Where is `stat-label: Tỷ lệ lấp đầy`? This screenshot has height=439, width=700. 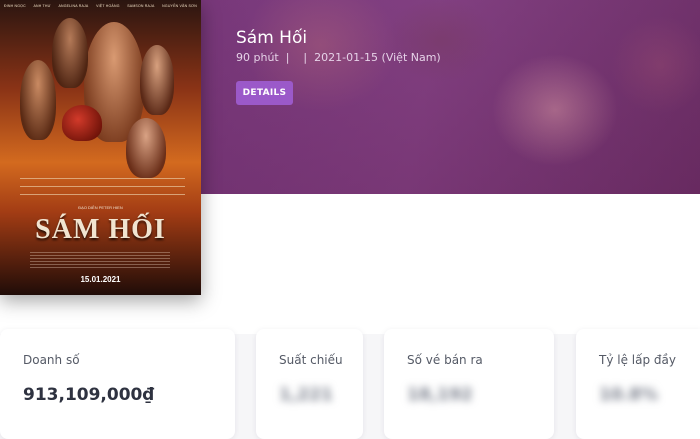
stat-label: Tỷ lệ lấp đầy is located at coordinates (637, 360).